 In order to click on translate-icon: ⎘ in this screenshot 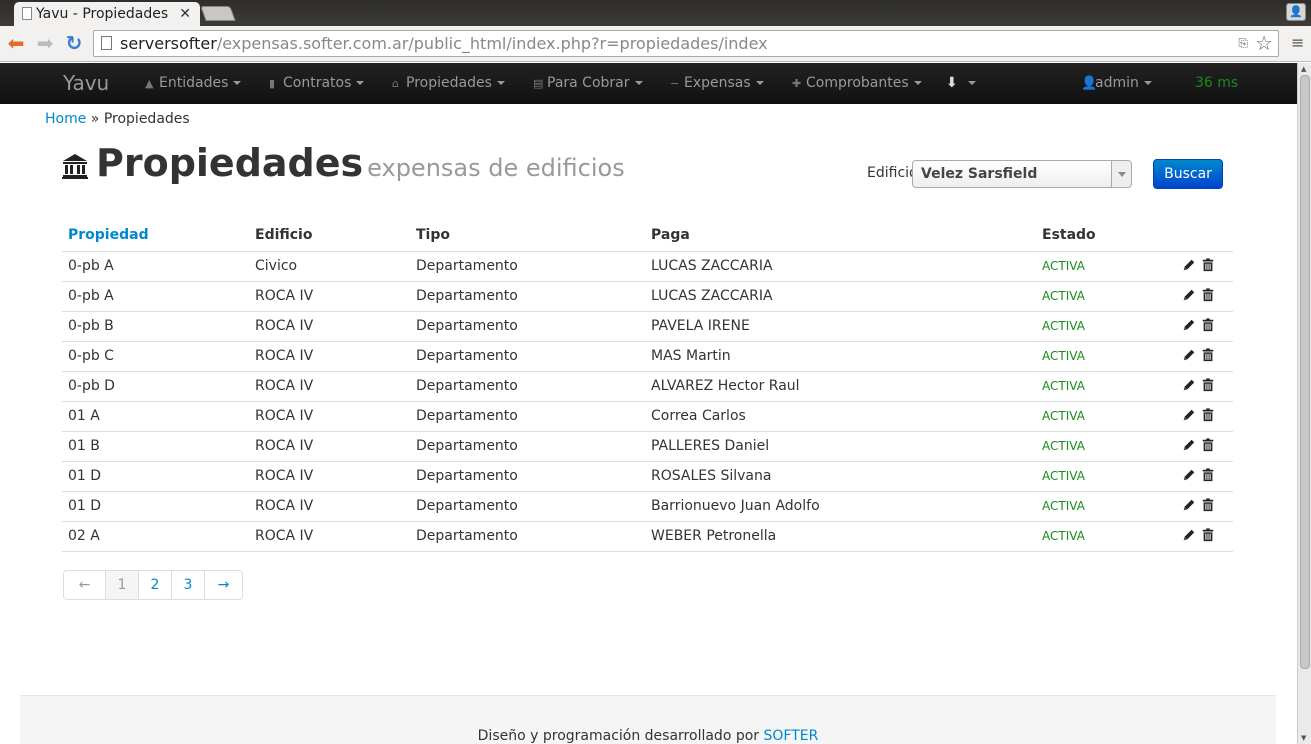, I will do `click(1243, 43)`.